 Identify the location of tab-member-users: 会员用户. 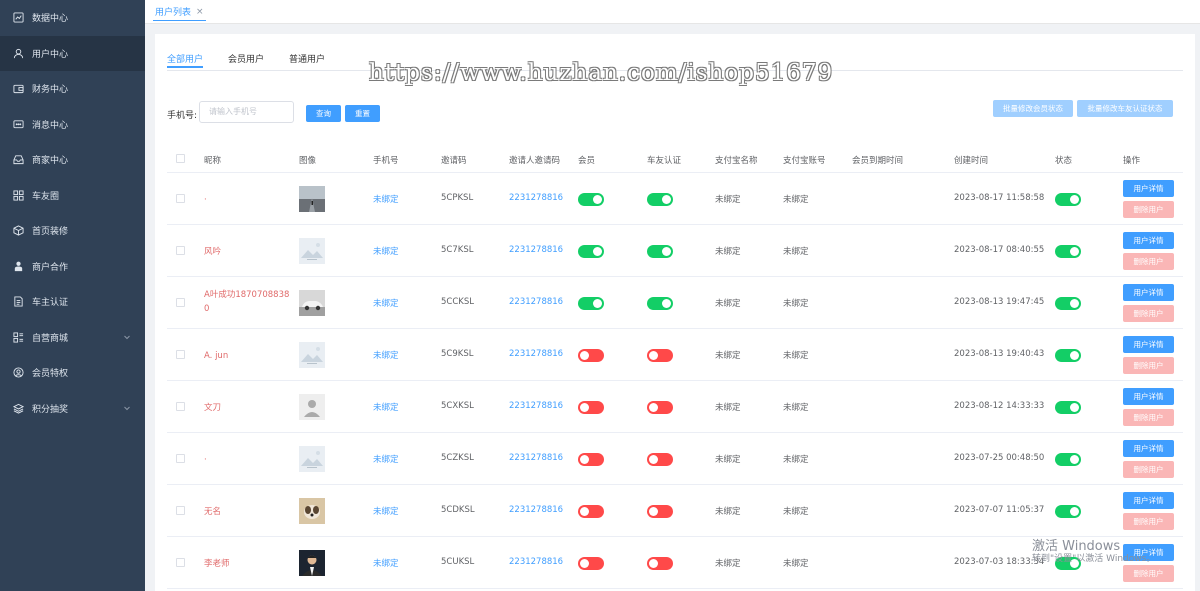
(246, 60).